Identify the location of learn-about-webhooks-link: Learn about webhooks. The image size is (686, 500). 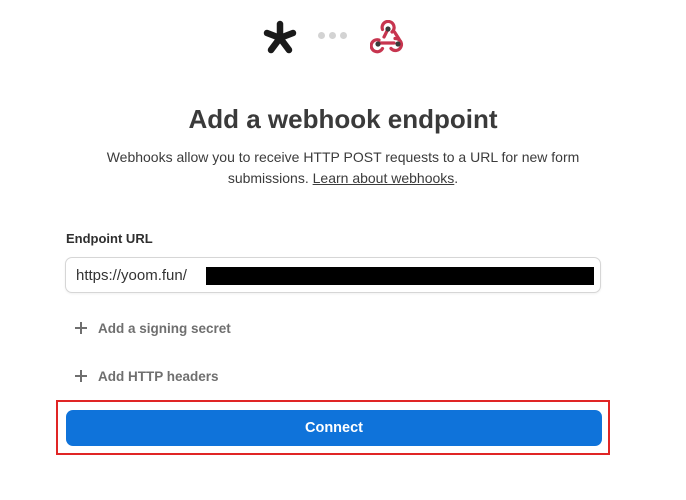
(384, 178).